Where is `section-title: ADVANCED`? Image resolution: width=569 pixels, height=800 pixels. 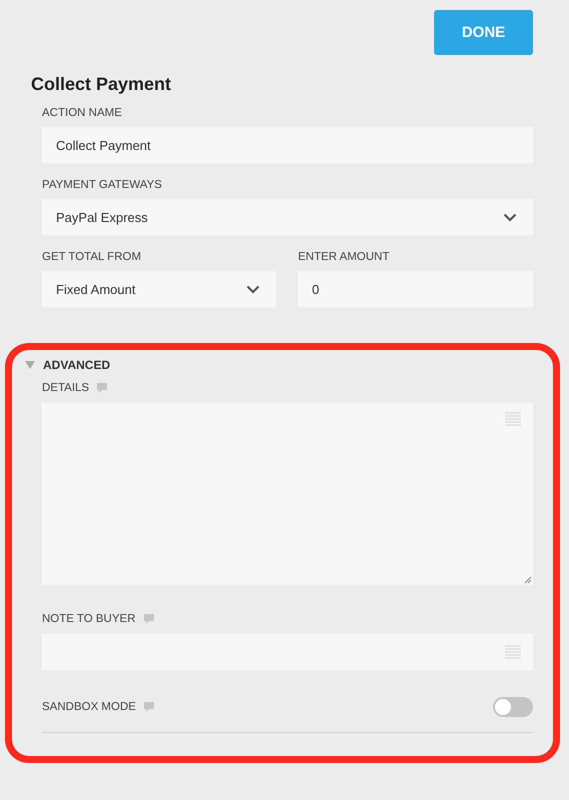
section-title: ADVANCED is located at coordinates (76, 365).